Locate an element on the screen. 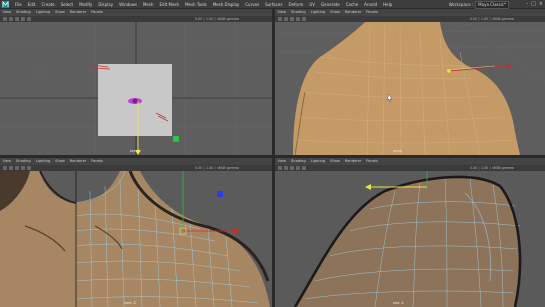 The height and width of the screenshot is (307, 545). menu-edit: Edit is located at coordinates (32, 4).